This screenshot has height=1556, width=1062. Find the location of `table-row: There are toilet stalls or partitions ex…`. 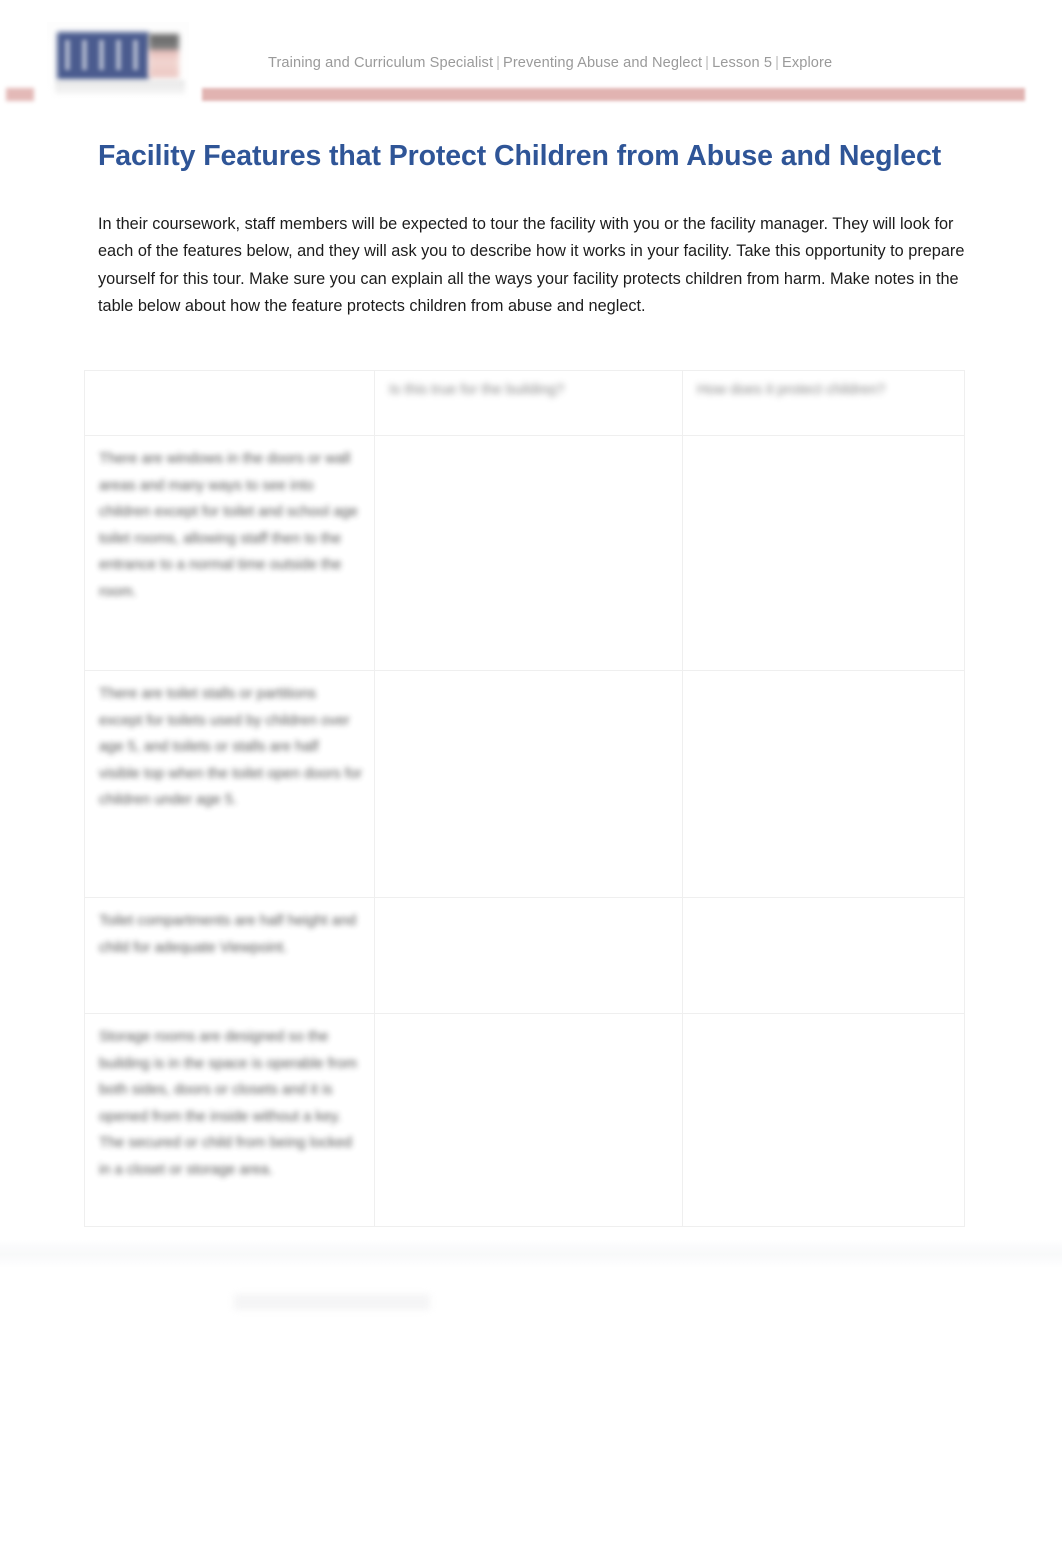

table-row: There are toilet stalls or partitions ex… is located at coordinates (524, 784).